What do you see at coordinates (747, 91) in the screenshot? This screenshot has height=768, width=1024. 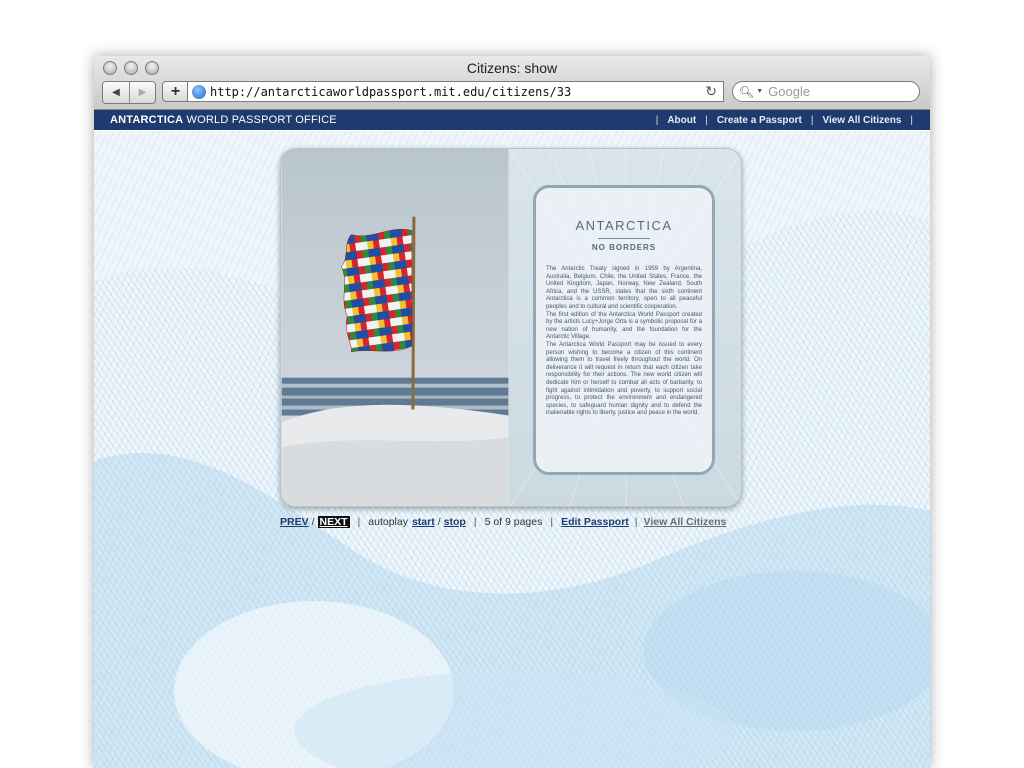 I see `search-icon: 🔍︎` at bounding box center [747, 91].